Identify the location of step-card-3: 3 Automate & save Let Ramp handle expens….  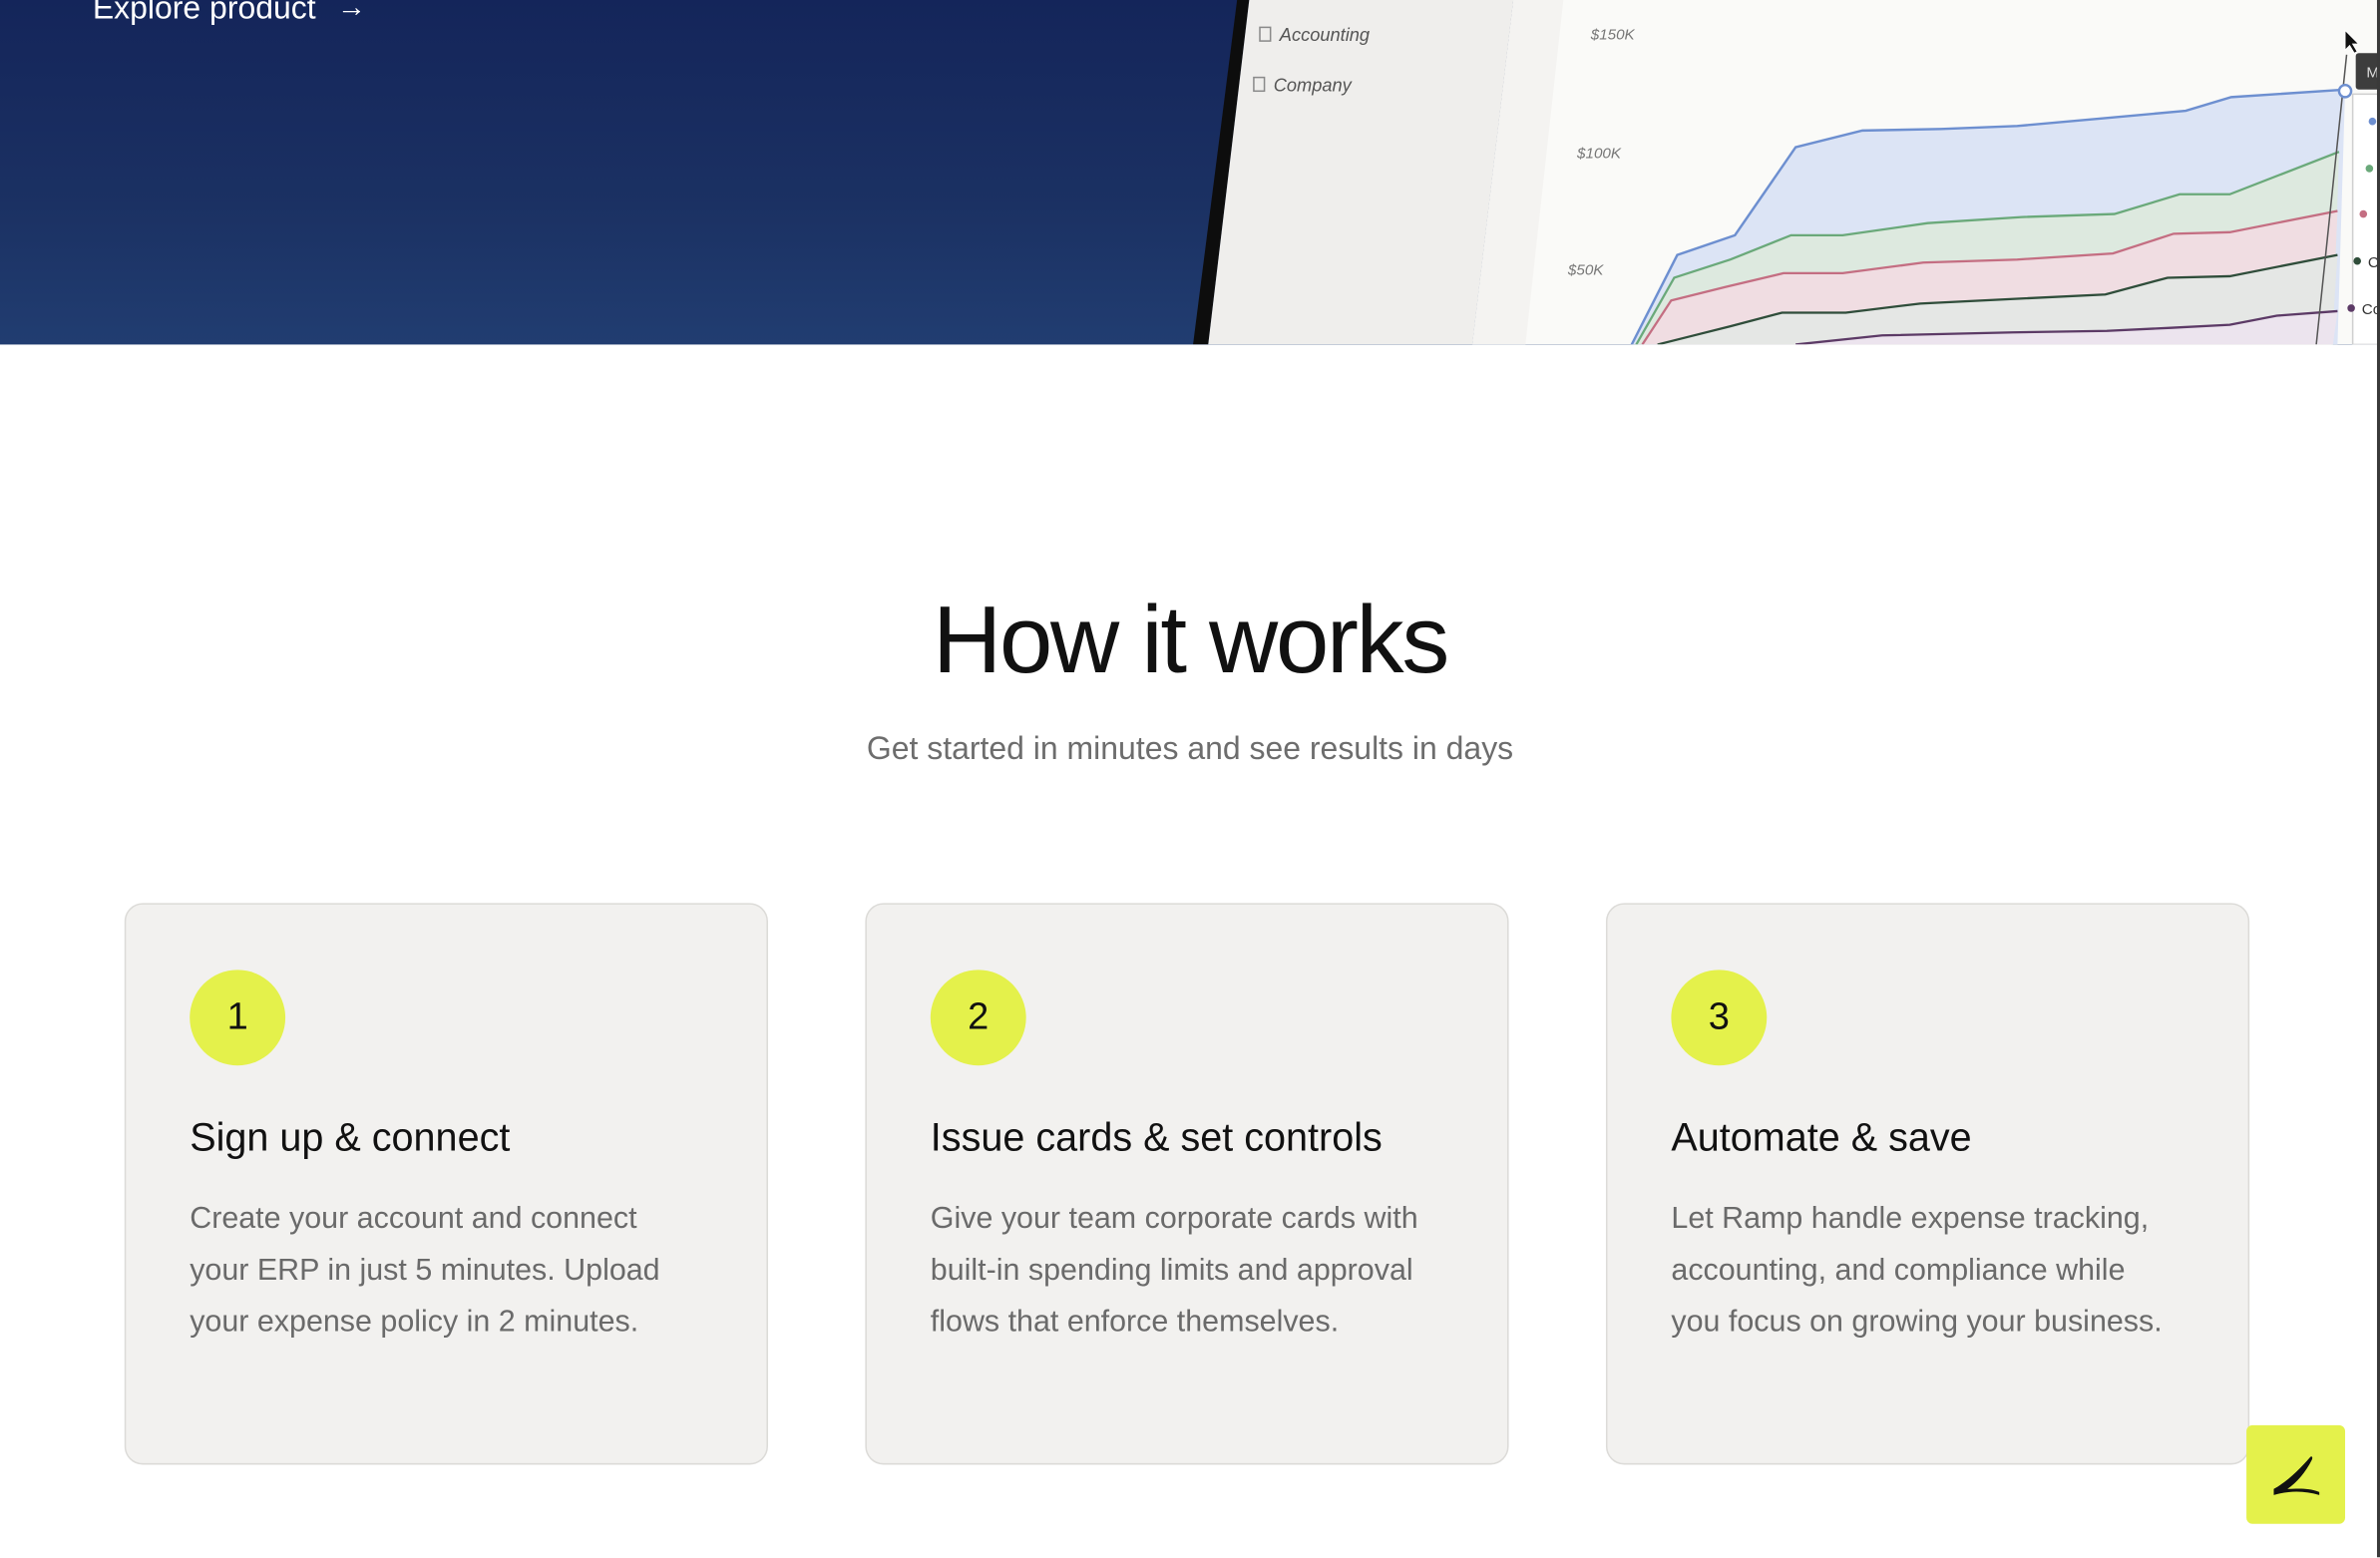
(1928, 1184).